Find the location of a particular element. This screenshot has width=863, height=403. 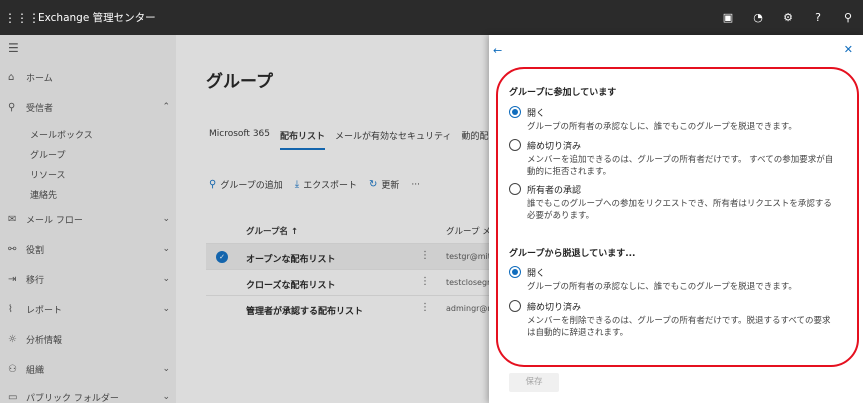

close-icon: ✕ is located at coordinates (848, 49).